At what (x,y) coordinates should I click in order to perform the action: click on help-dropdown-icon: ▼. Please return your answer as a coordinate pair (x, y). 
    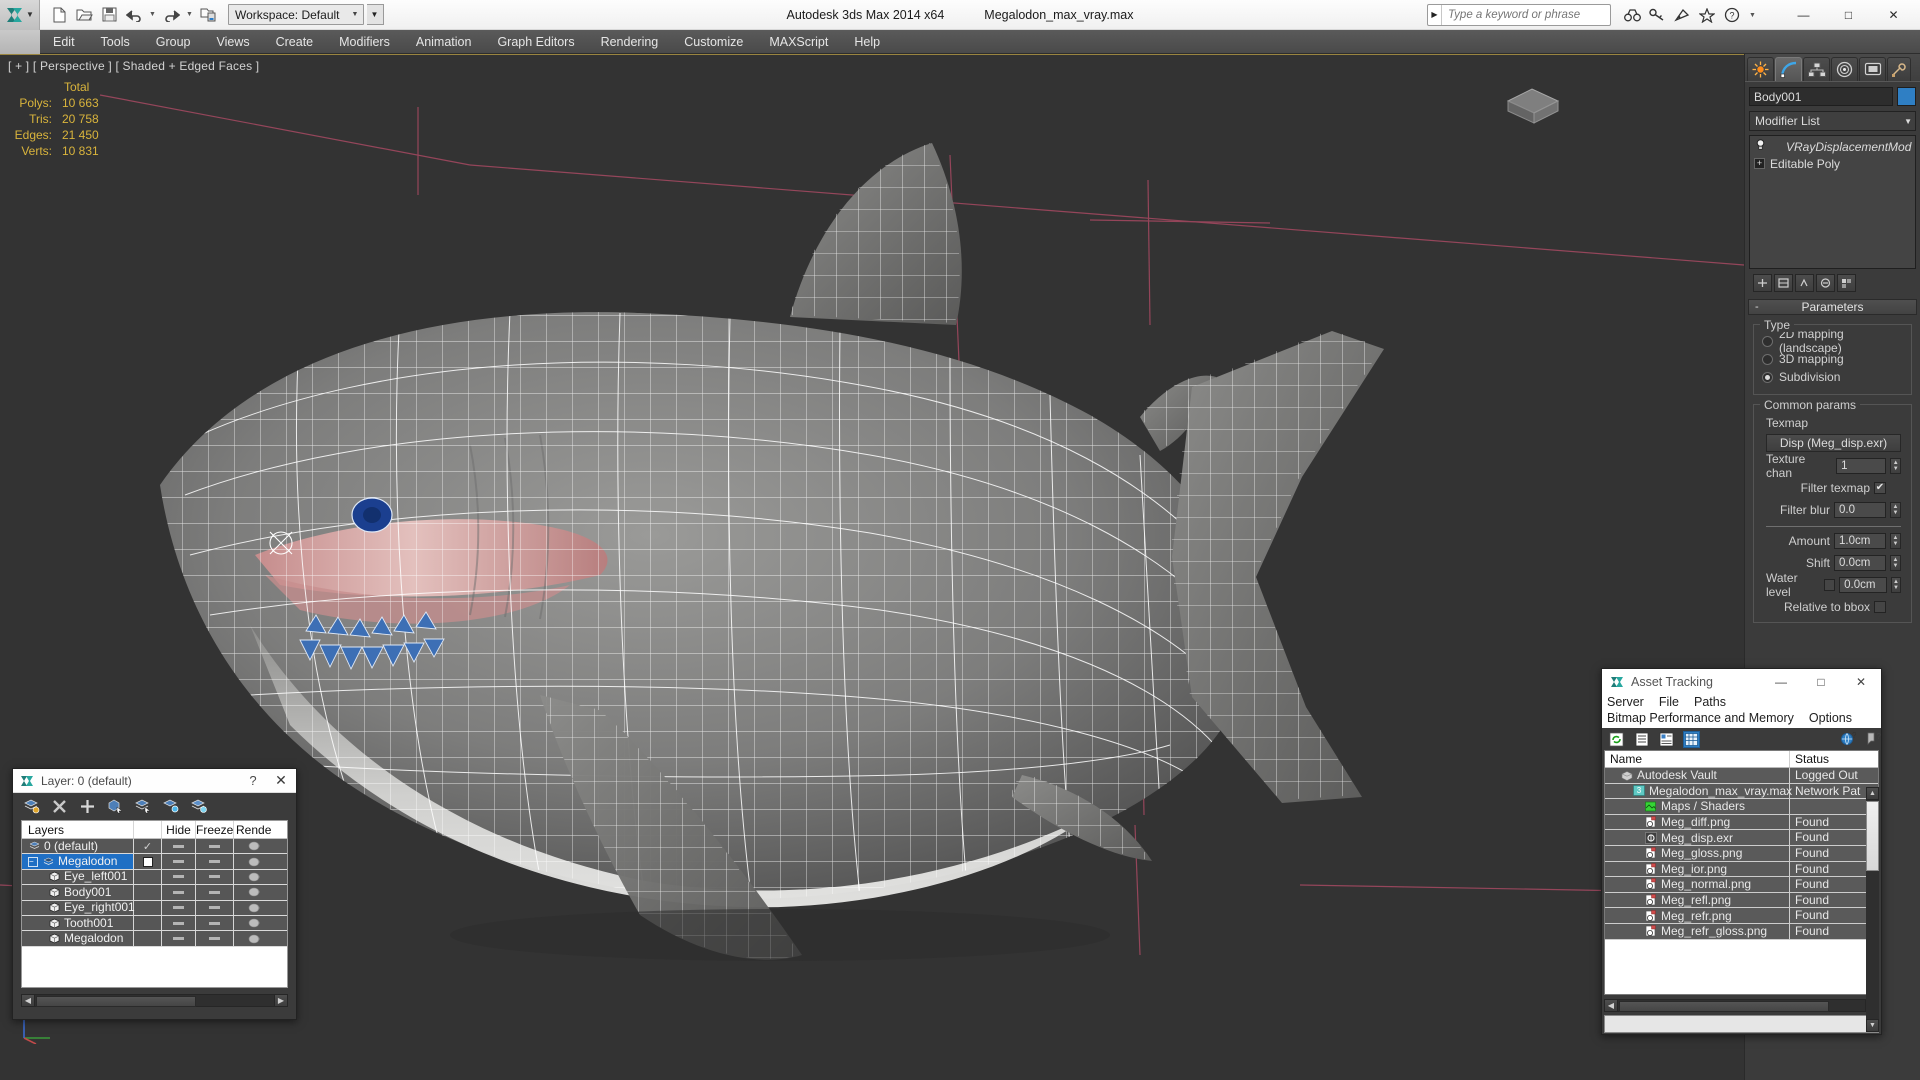
    Looking at the image, I should click on (1752, 15).